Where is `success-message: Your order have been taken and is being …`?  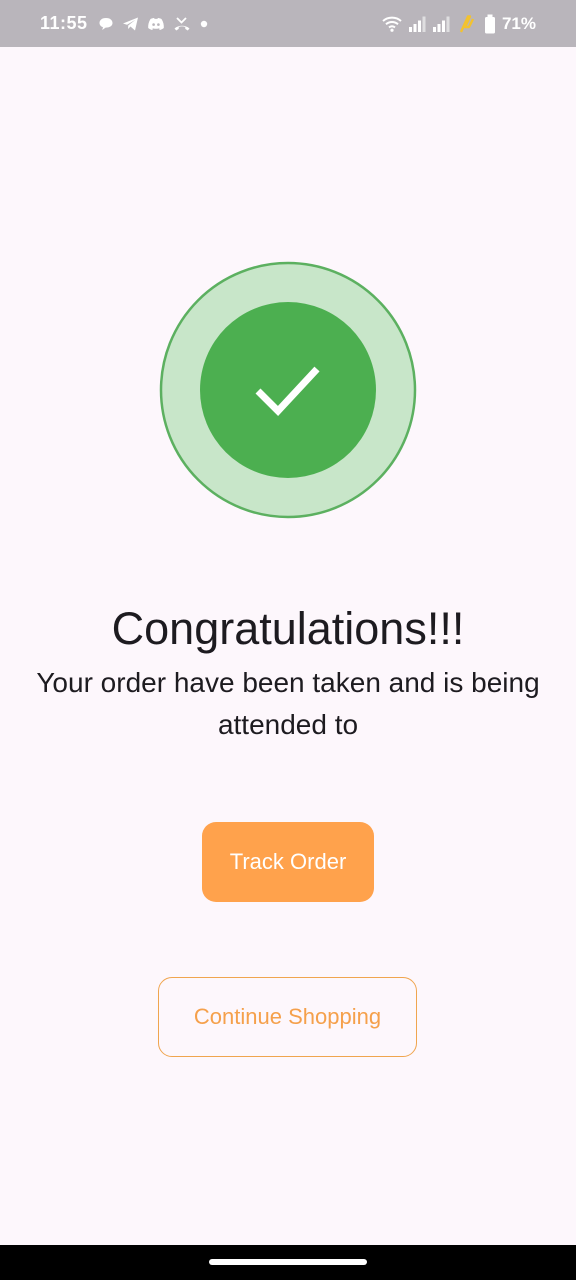
success-message: Your order have been taken and is being … is located at coordinates (288, 703).